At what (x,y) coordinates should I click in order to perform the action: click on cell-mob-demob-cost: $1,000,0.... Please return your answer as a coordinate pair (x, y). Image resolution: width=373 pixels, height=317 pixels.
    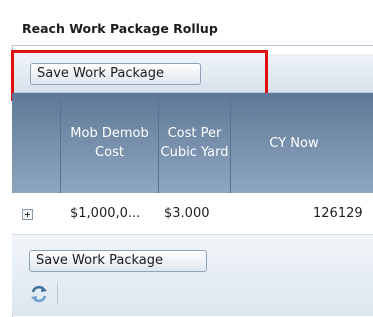
    Looking at the image, I should click on (105, 213).